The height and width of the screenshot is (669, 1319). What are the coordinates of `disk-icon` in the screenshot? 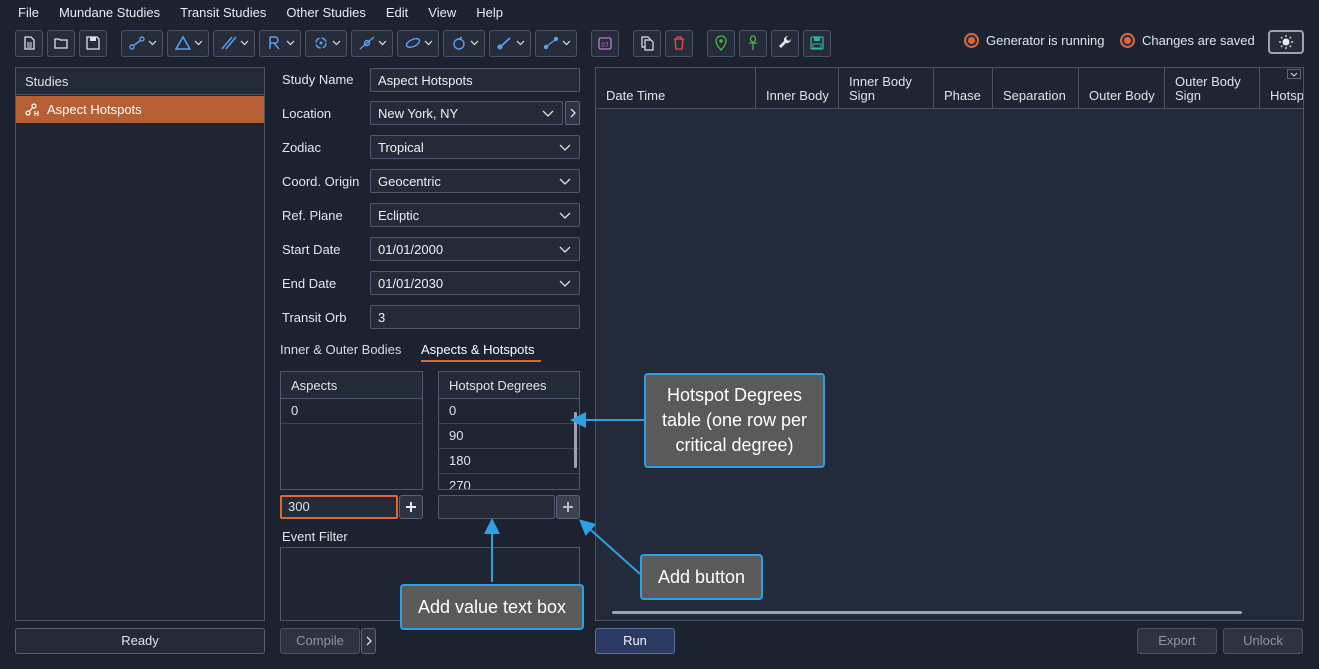 It's located at (817, 43).